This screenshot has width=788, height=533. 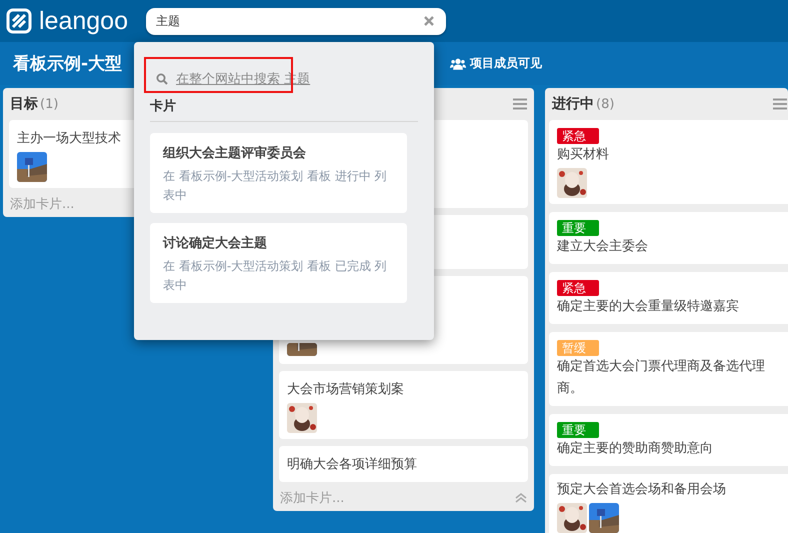 What do you see at coordinates (24, 104) in the screenshot?
I see `list-title: 目标` at bounding box center [24, 104].